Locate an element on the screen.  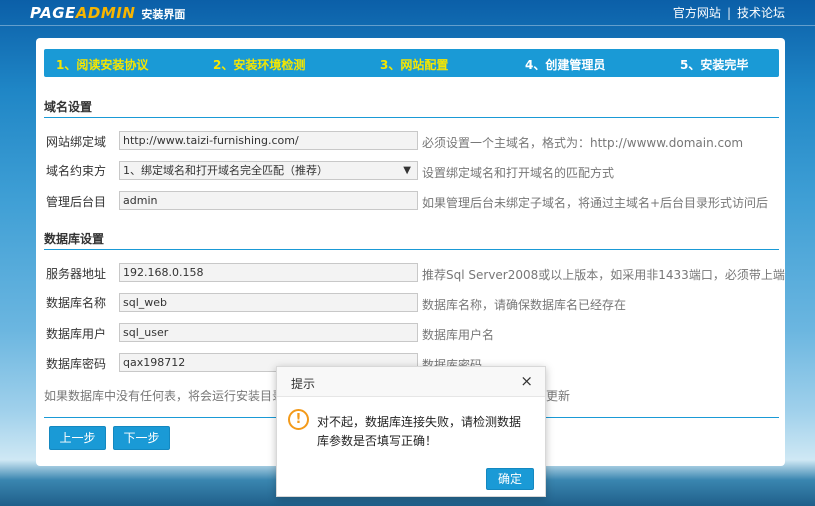
bind-domain-input is located at coordinates (268, 140).